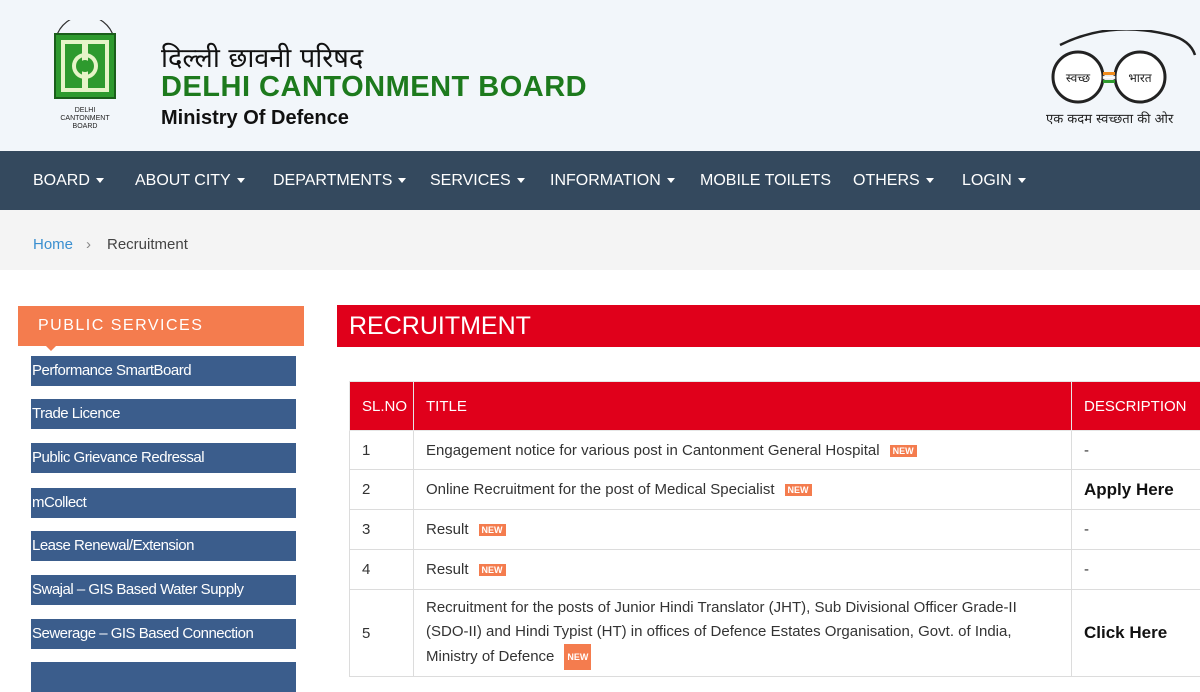 Image resolution: width=1200 pixels, height=692 pixels. What do you see at coordinates (262, 56) in the screenshot?
I see `brand-hindi-title: दिल्ली छावनी परिषद` at bounding box center [262, 56].